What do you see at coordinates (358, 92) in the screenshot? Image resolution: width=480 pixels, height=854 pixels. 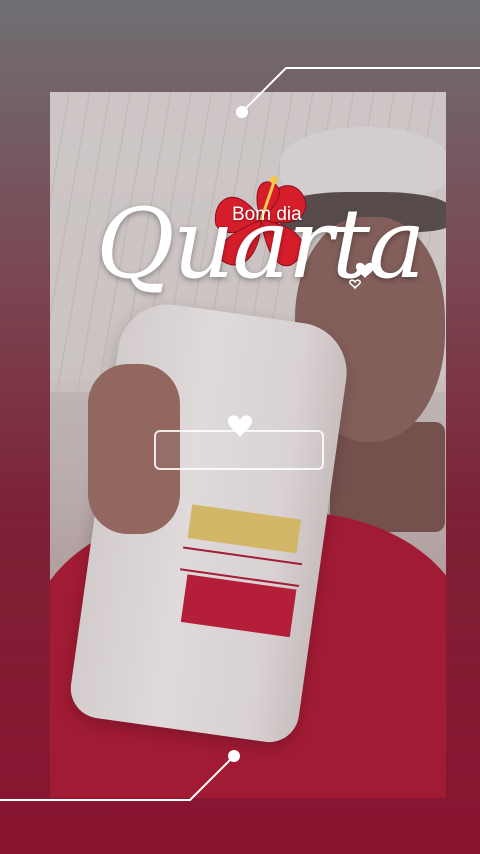 I see `corner-line-top` at bounding box center [358, 92].